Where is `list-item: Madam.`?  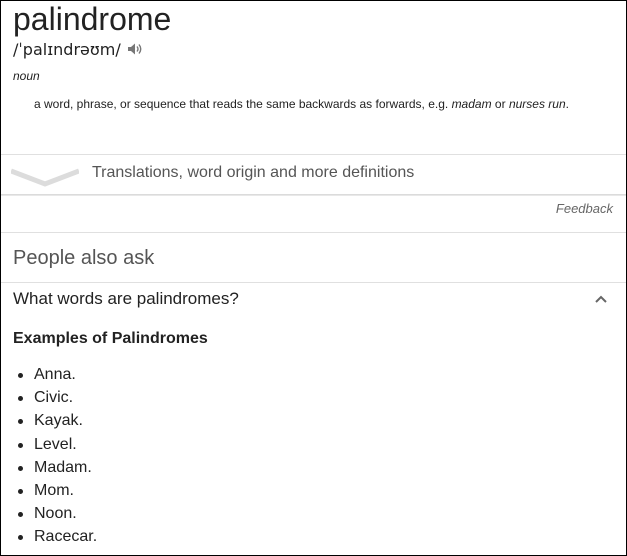
list-item: Madam. is located at coordinates (56, 467).